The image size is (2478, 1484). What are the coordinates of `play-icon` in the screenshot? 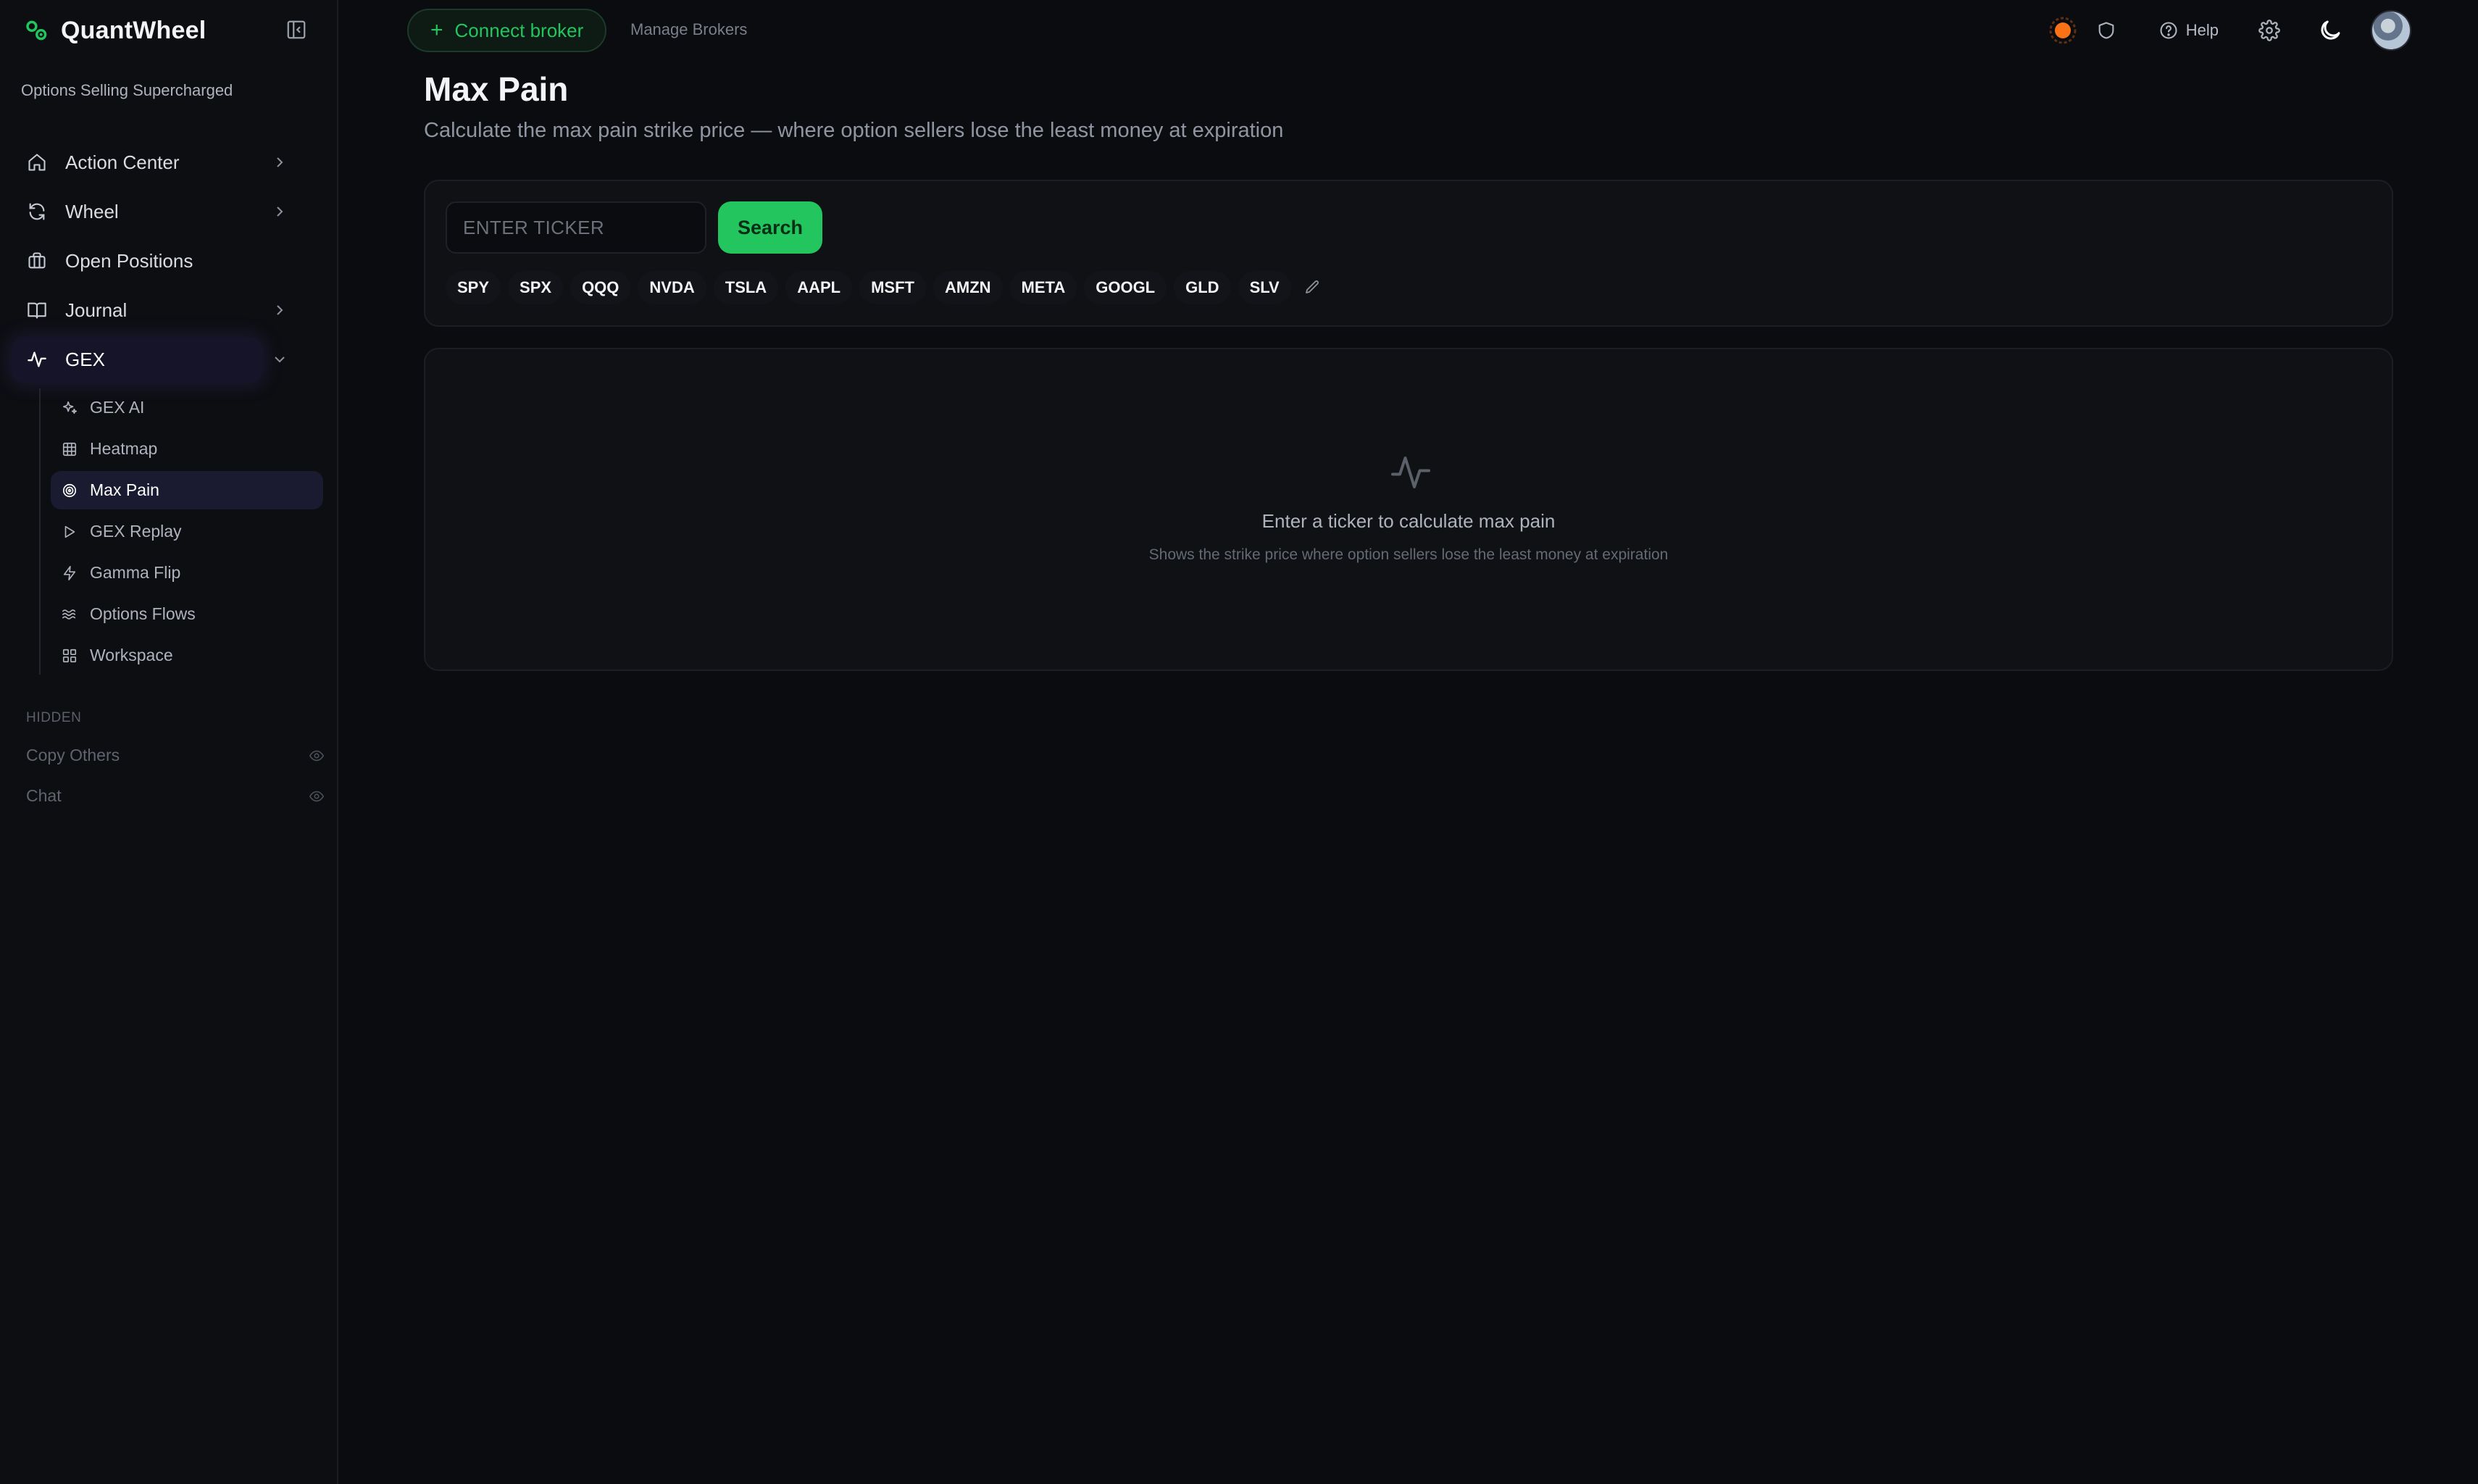 It's located at (69, 532).